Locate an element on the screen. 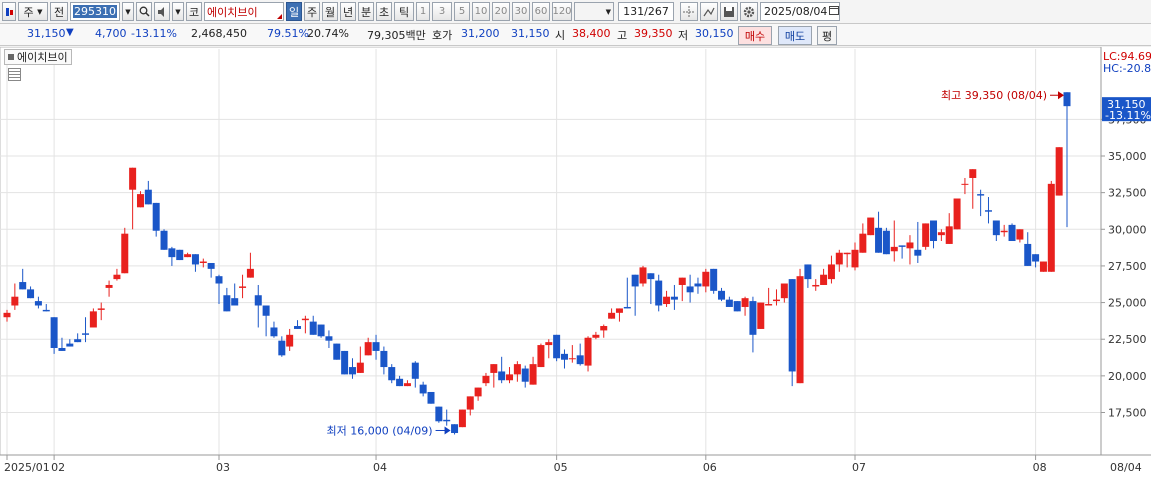 The width and height of the screenshot is (1151, 478). count-box: 131/267 is located at coordinates (646, 11).